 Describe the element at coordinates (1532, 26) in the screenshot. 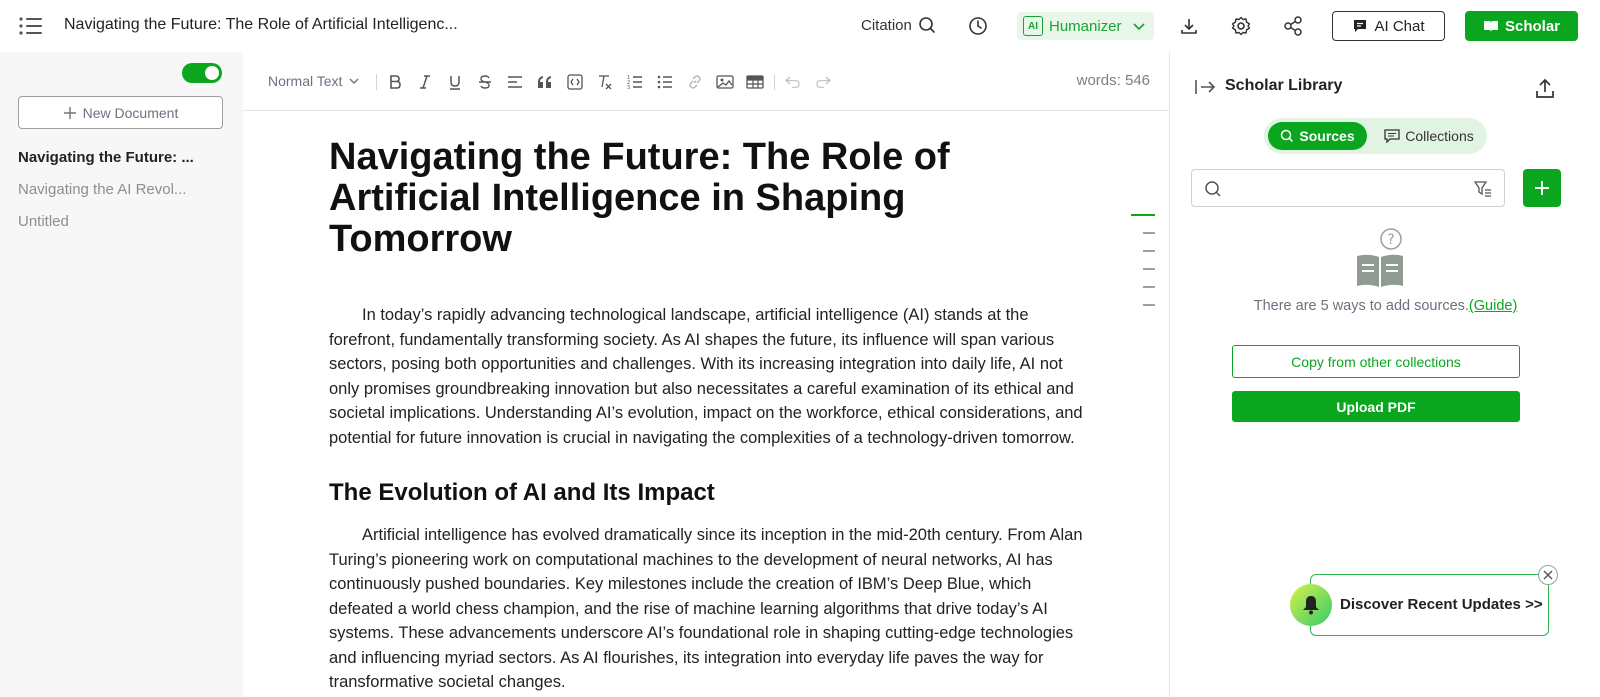

I see `scholar-label: Scholar` at that location.